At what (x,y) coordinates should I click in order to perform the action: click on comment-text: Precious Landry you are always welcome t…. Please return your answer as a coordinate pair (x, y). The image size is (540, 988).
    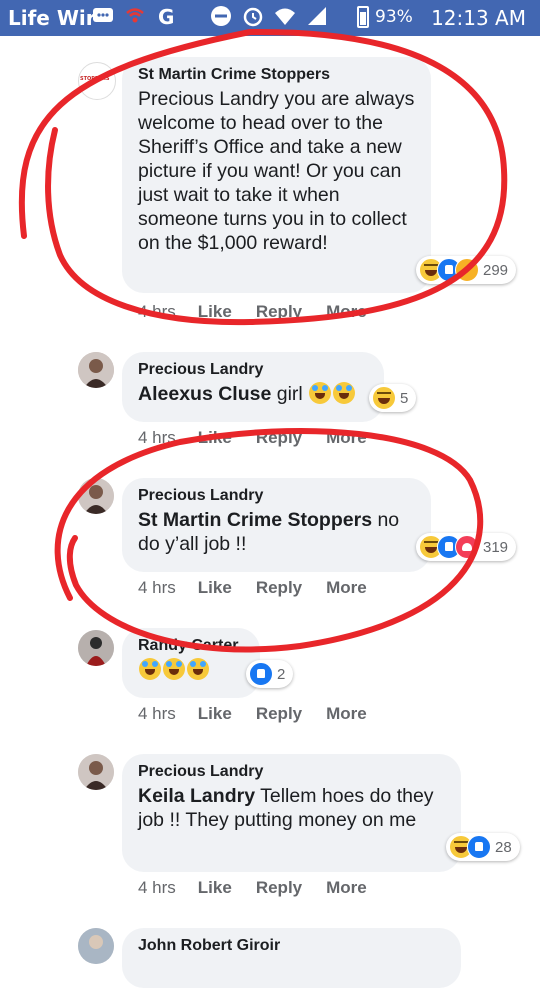
    Looking at the image, I should click on (276, 171).